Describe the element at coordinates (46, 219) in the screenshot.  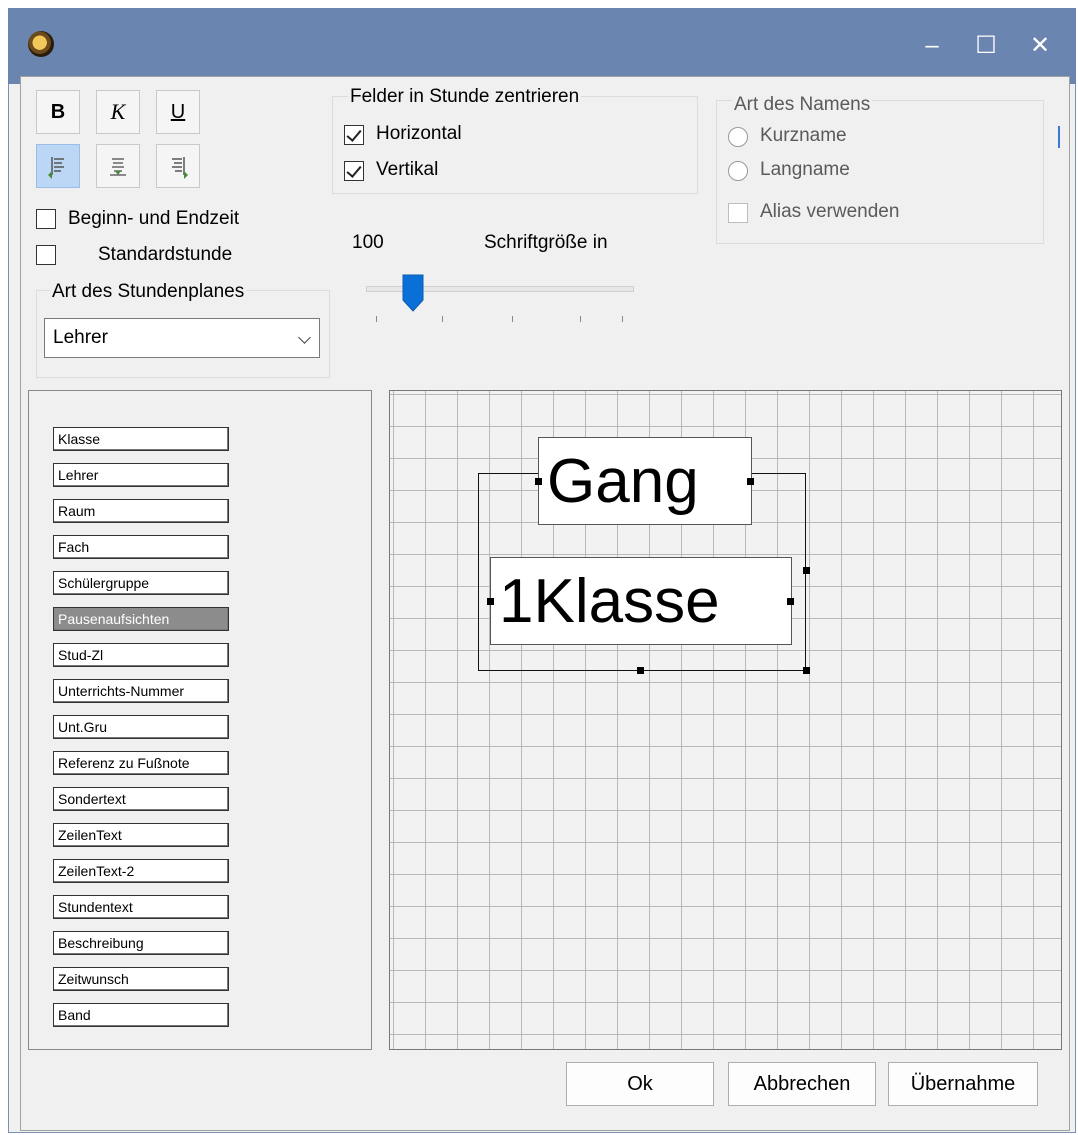
I see `begin-end-time-checkbox` at that location.